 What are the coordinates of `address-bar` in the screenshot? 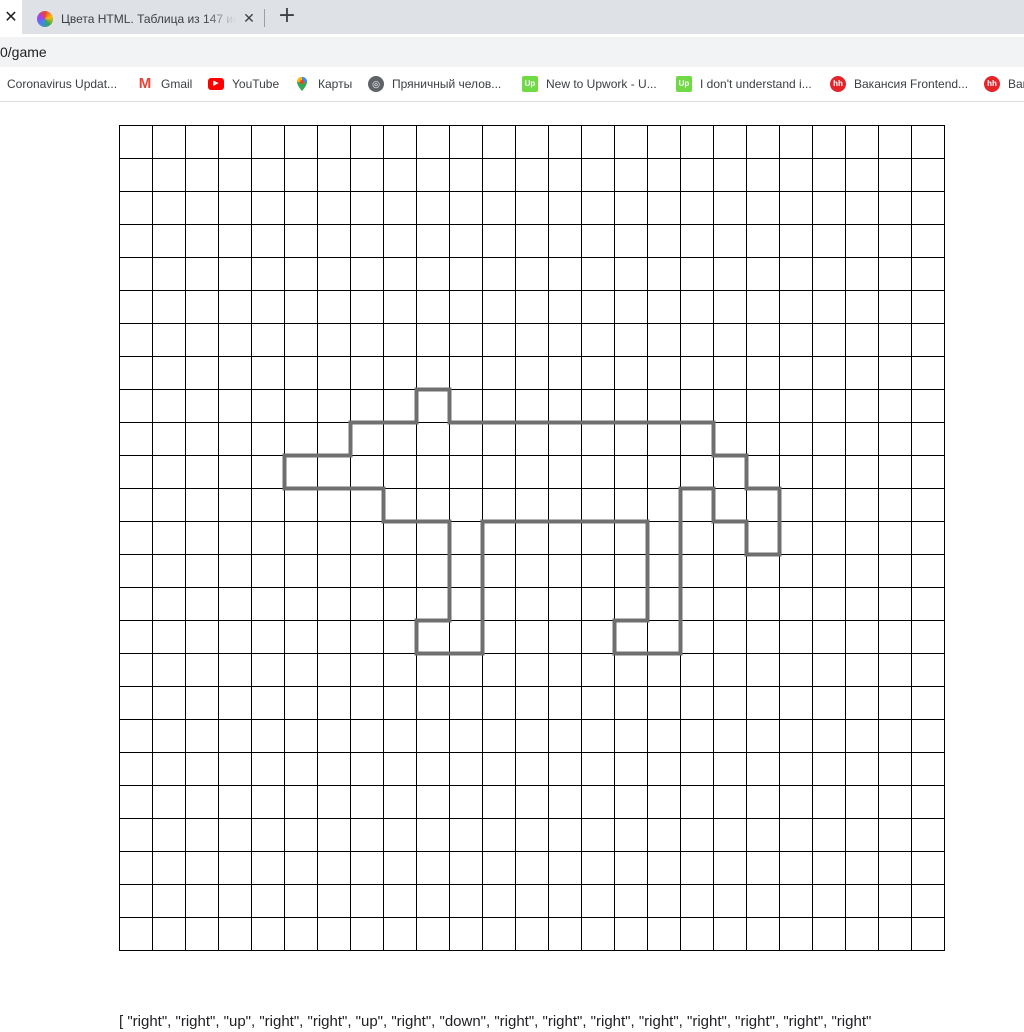 It's located at (512, 52).